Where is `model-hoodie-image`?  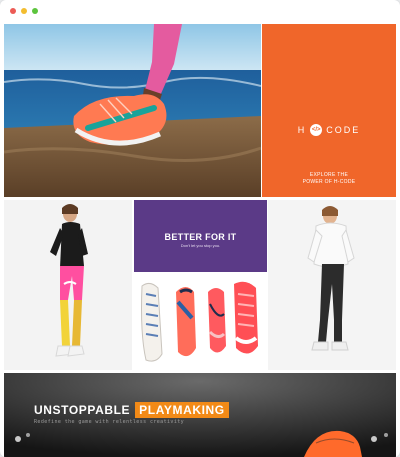 model-hoodie-image is located at coordinates (332, 285).